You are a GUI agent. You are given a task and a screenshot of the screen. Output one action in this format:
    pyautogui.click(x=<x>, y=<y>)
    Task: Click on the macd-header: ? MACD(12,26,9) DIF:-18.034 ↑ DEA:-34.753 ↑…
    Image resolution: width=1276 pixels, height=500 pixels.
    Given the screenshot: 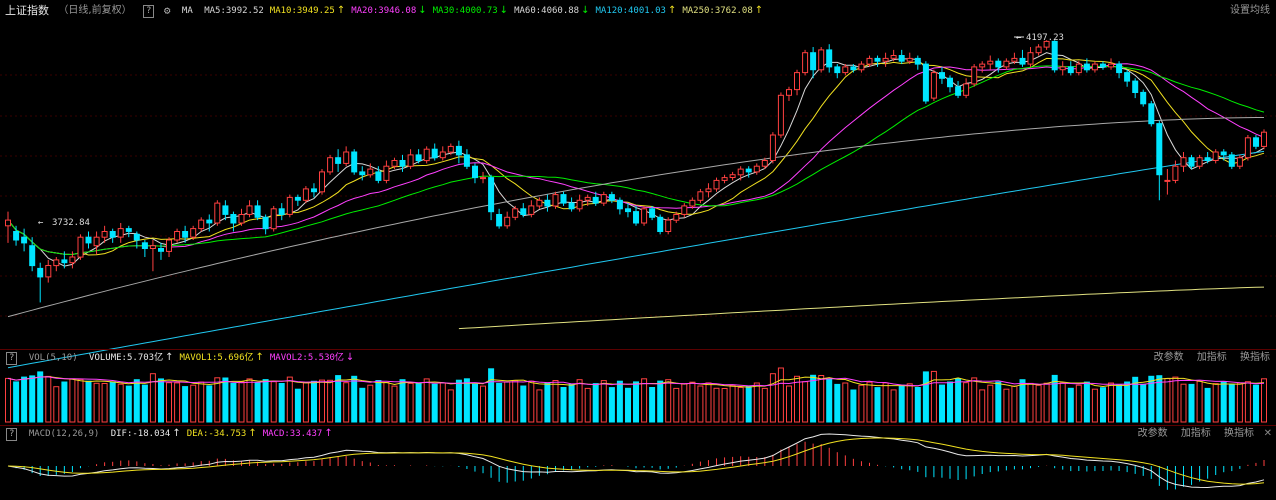 What is the action you would take?
    pyautogui.click(x=638, y=434)
    